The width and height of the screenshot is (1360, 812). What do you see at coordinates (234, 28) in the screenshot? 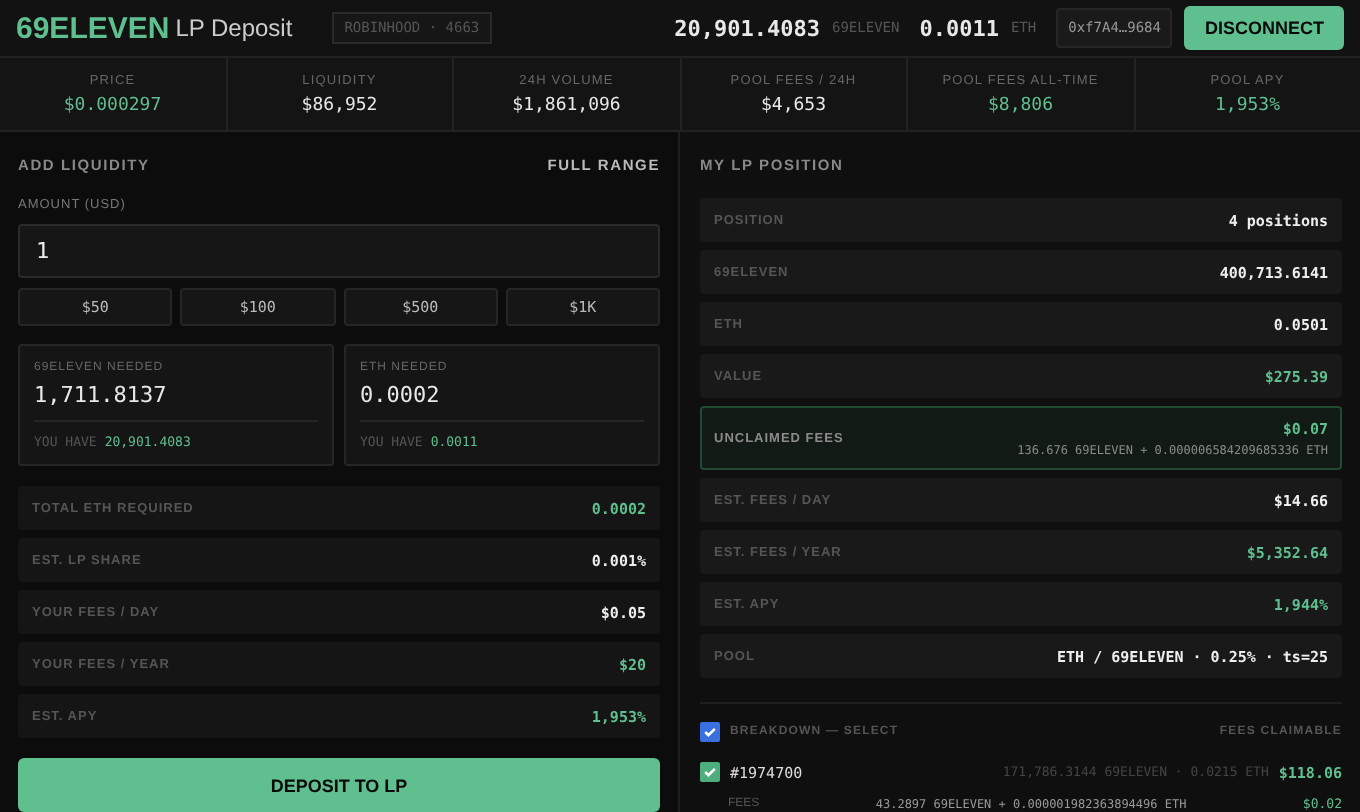
I see `page-title: LP Deposit` at bounding box center [234, 28].